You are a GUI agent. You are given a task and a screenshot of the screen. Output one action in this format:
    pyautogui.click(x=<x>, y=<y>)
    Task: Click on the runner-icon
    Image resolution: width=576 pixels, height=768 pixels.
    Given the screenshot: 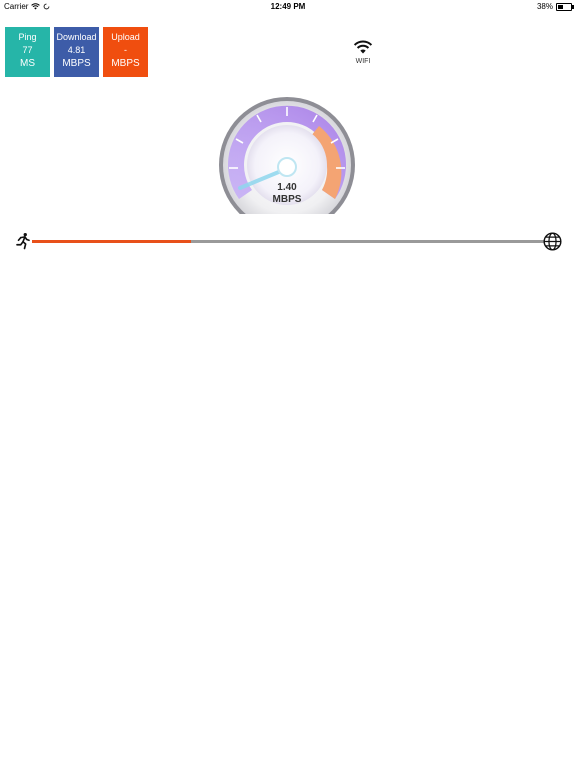 What is the action you would take?
    pyautogui.click(x=23, y=241)
    